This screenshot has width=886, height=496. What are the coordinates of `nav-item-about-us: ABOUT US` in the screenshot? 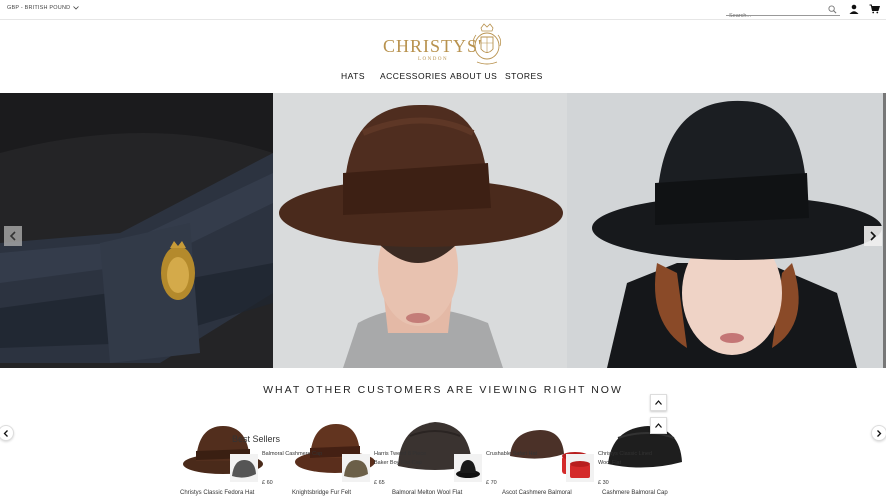 It's located at (473, 76).